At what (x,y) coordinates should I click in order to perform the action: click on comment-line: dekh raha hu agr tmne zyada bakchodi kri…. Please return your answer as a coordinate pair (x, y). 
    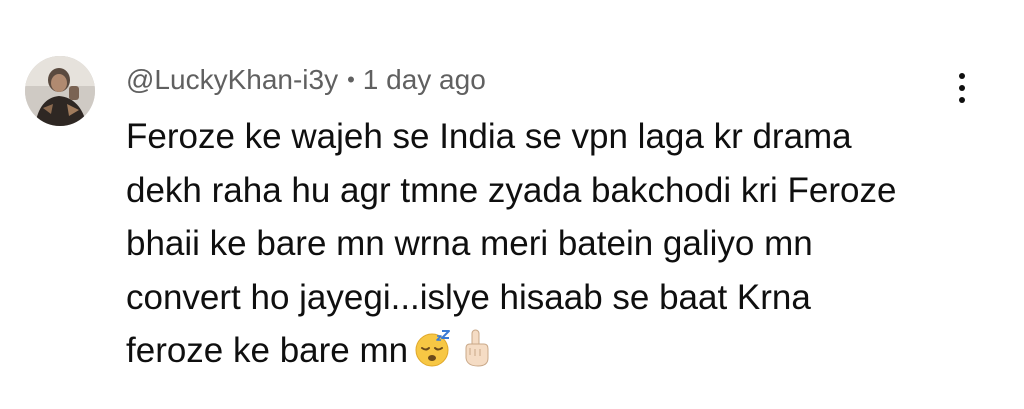
    Looking at the image, I should click on (511, 190).